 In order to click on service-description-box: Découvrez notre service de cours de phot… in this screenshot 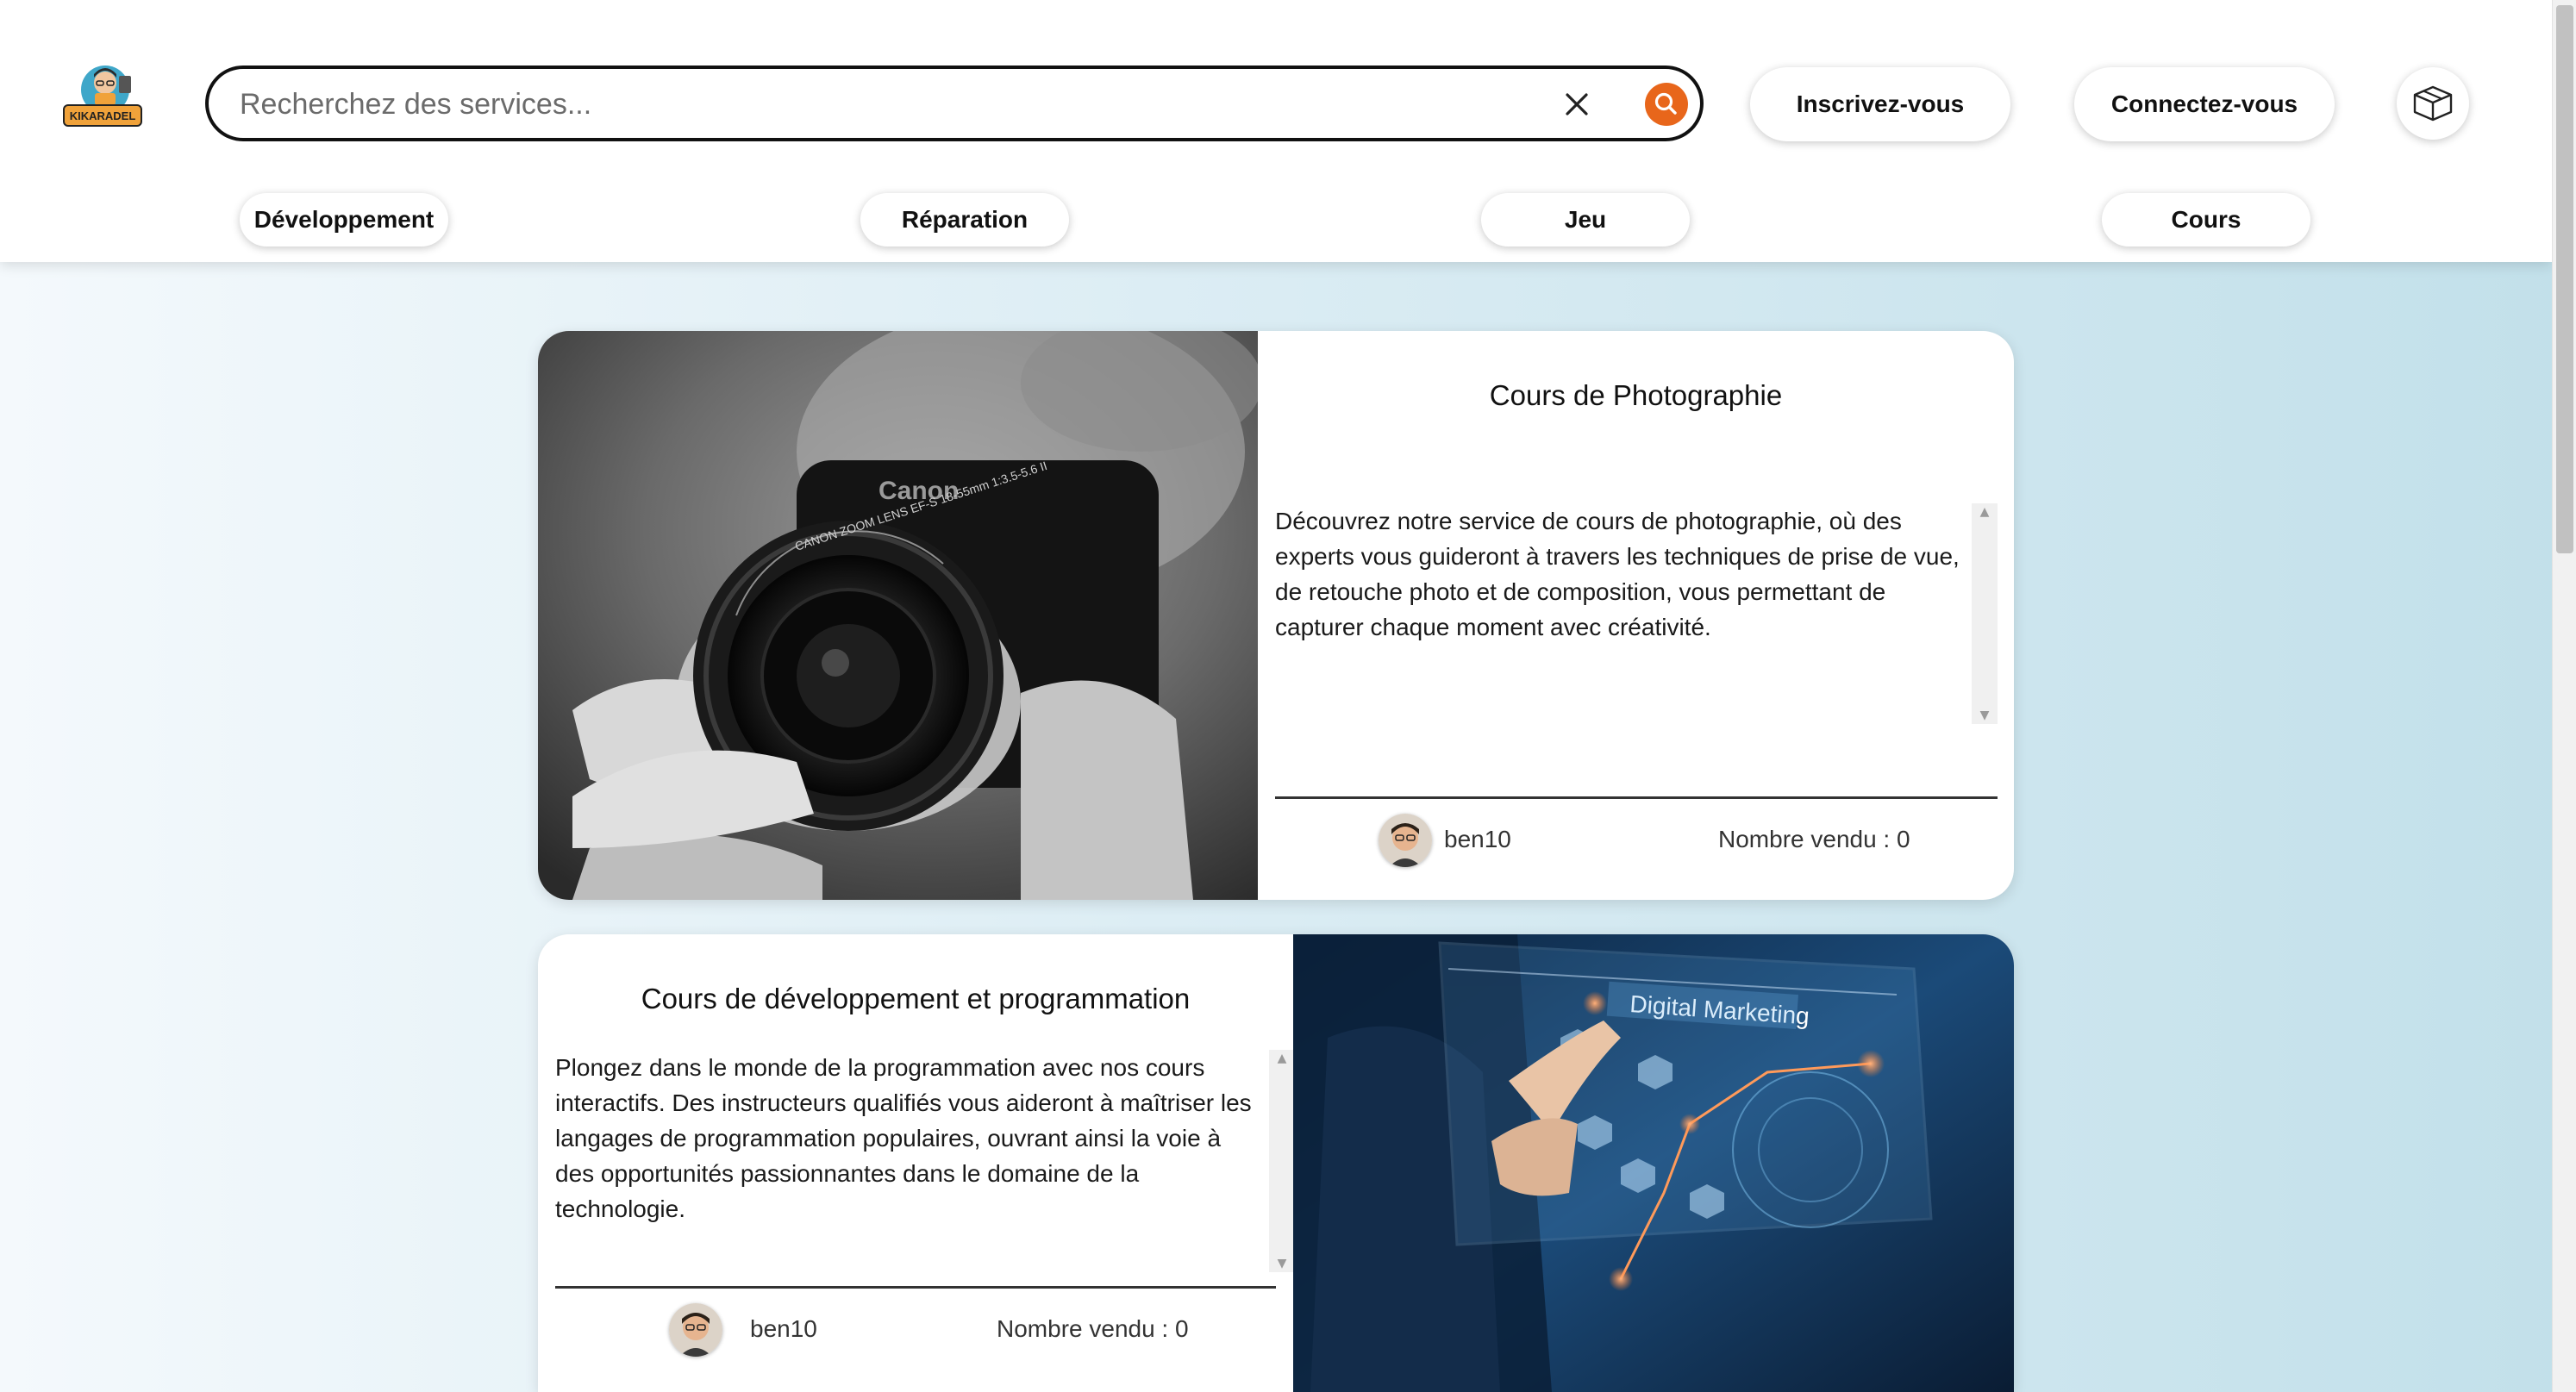, I will do `click(1636, 613)`.